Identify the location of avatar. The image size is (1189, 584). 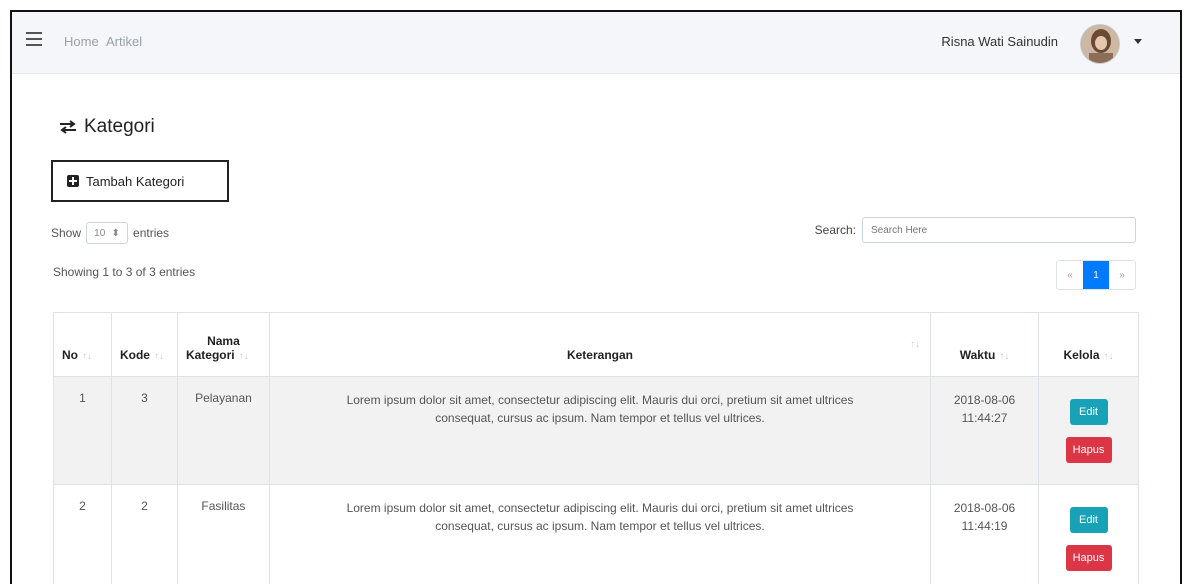
(1100, 44).